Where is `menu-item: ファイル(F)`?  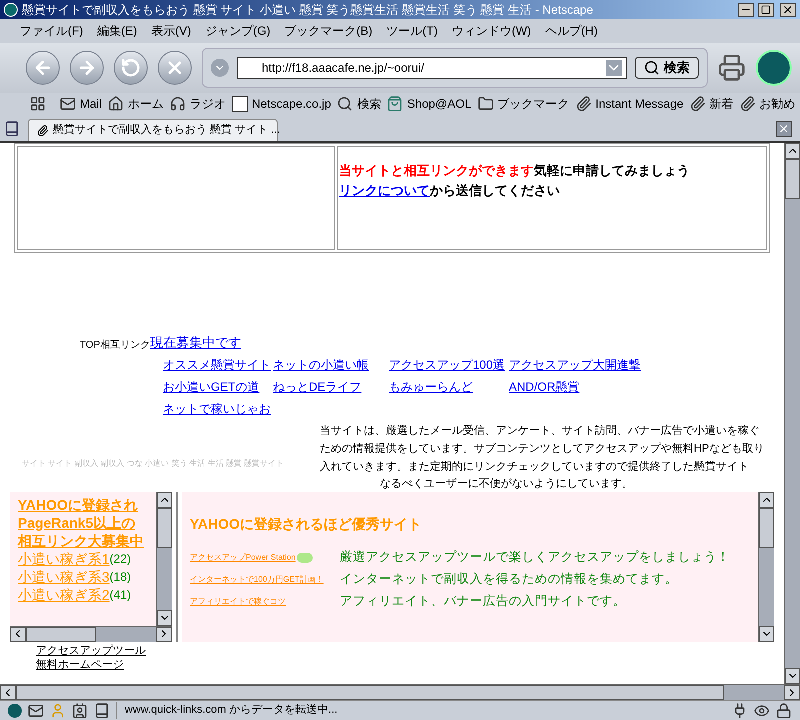
menu-item: ファイル(F) is located at coordinates (52, 31).